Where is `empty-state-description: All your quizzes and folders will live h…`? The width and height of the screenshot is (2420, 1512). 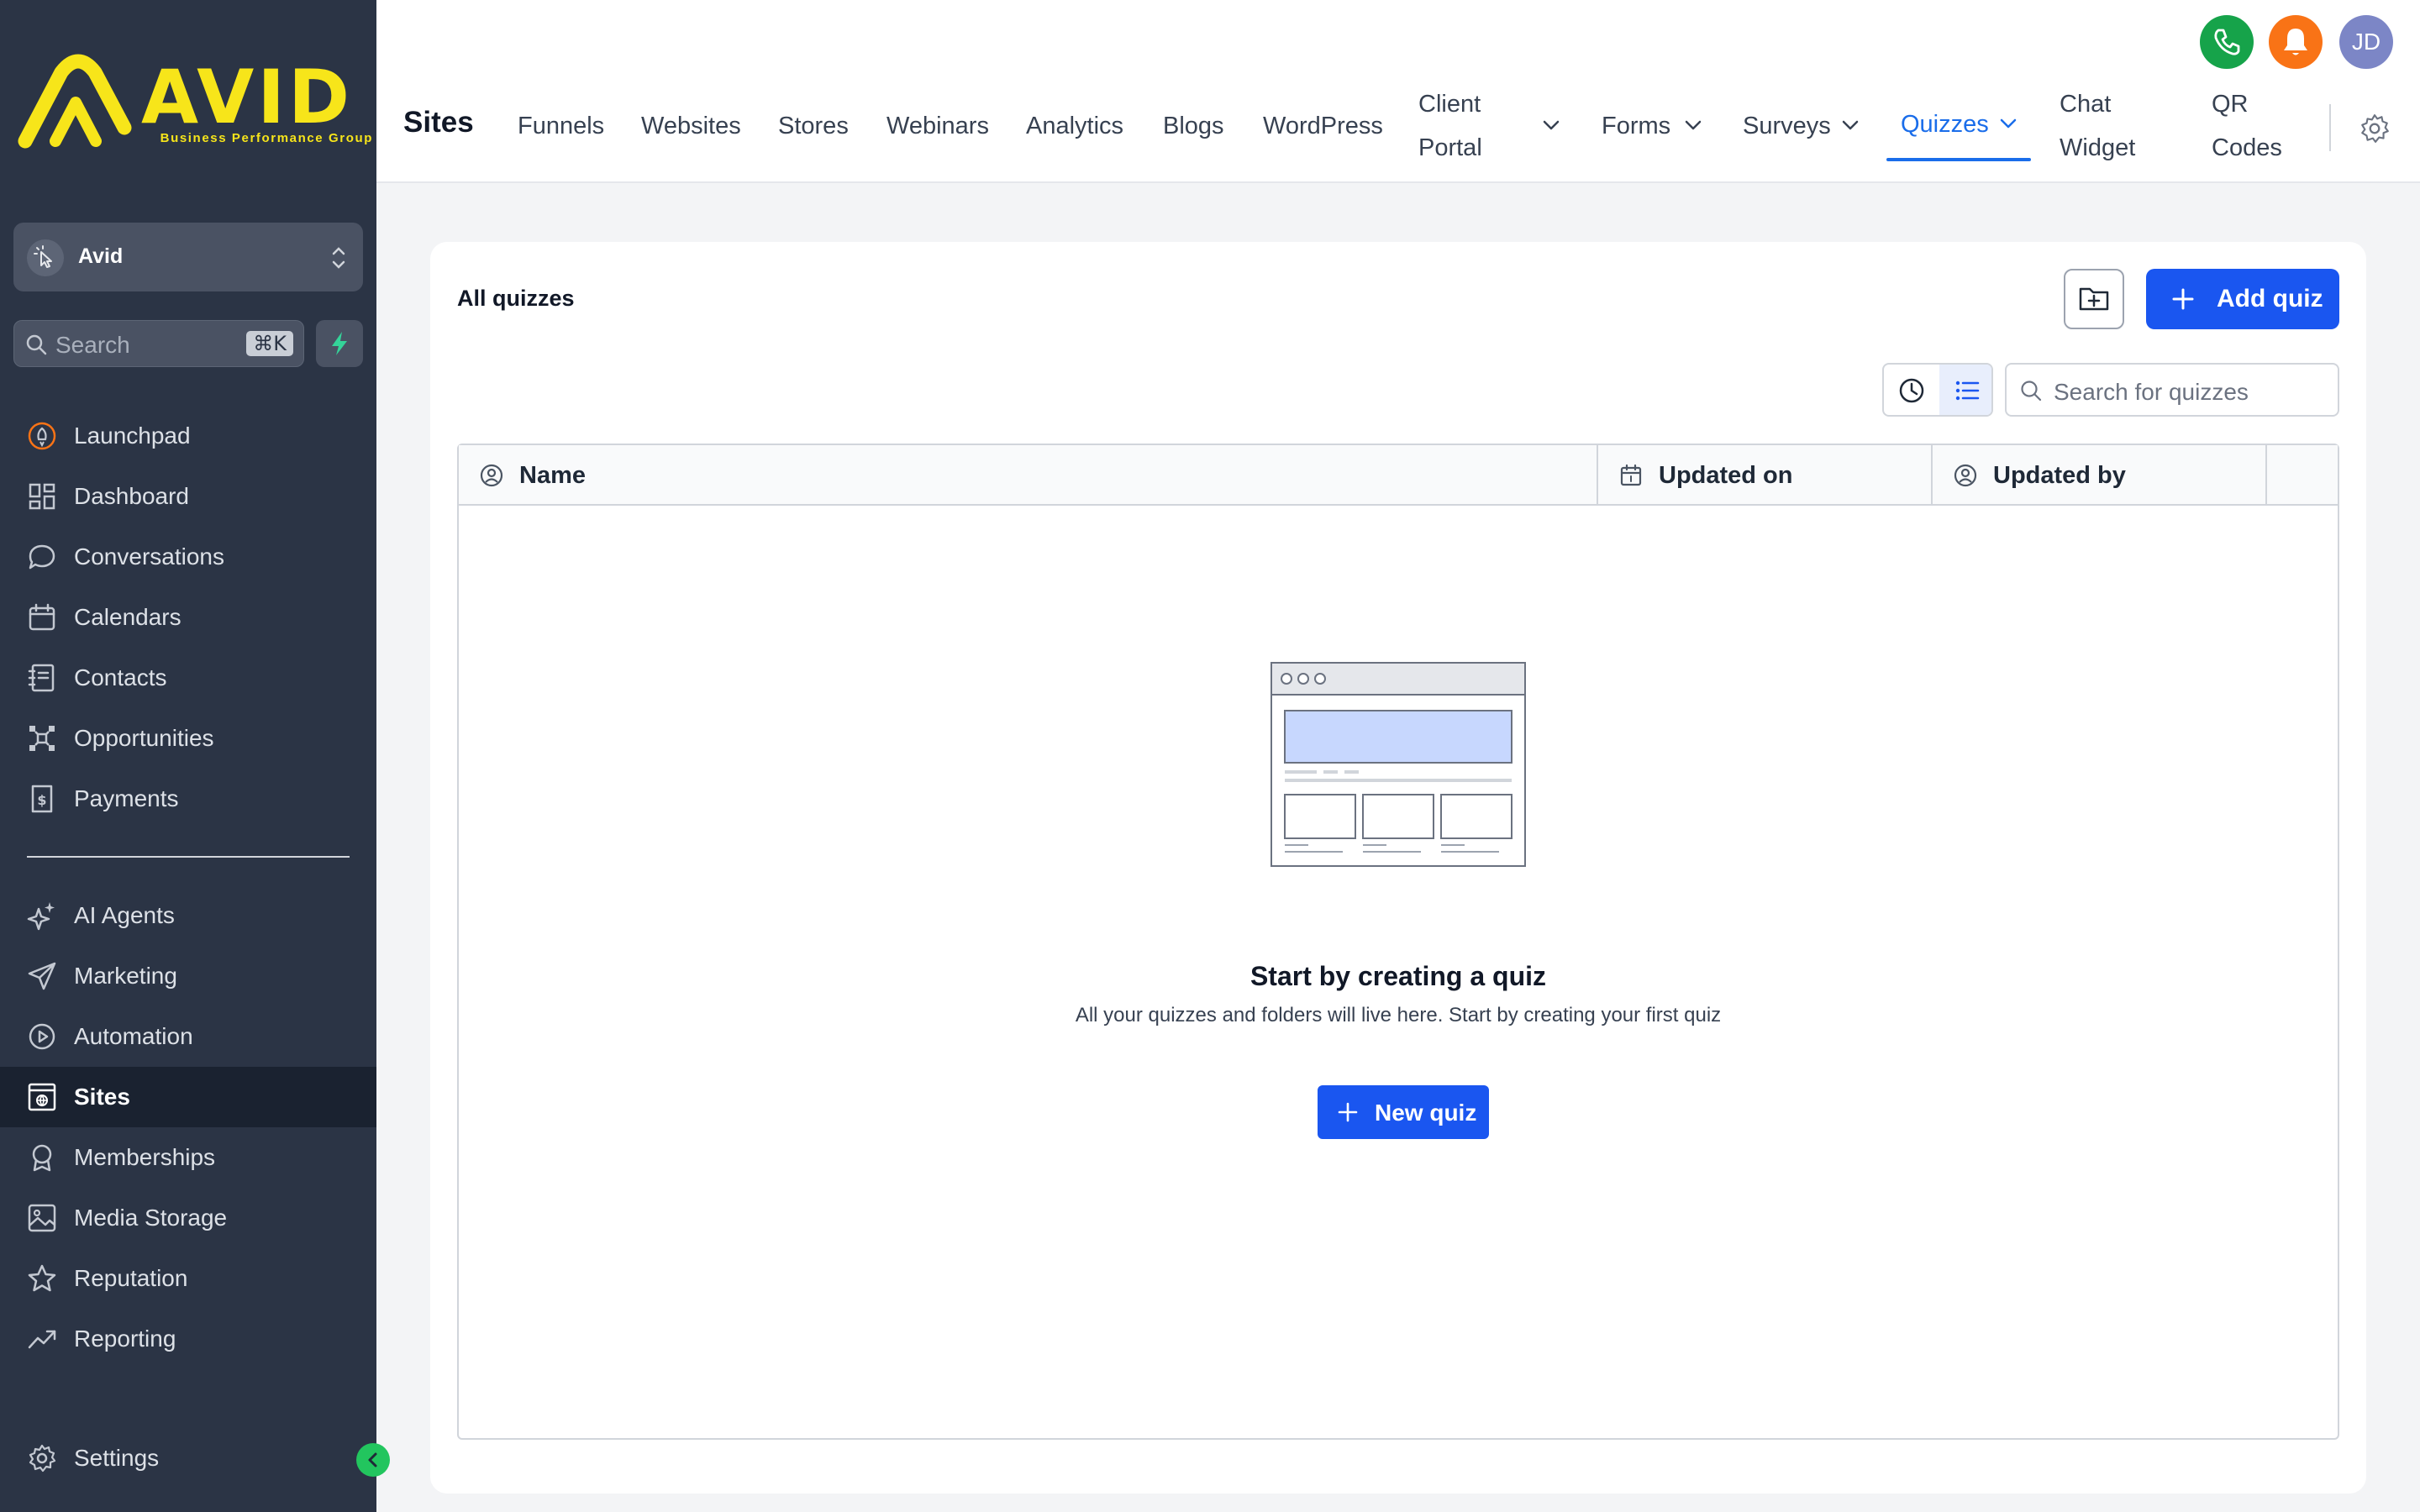 empty-state-description: All your quizzes and folders will live h… is located at coordinates (1398, 1015).